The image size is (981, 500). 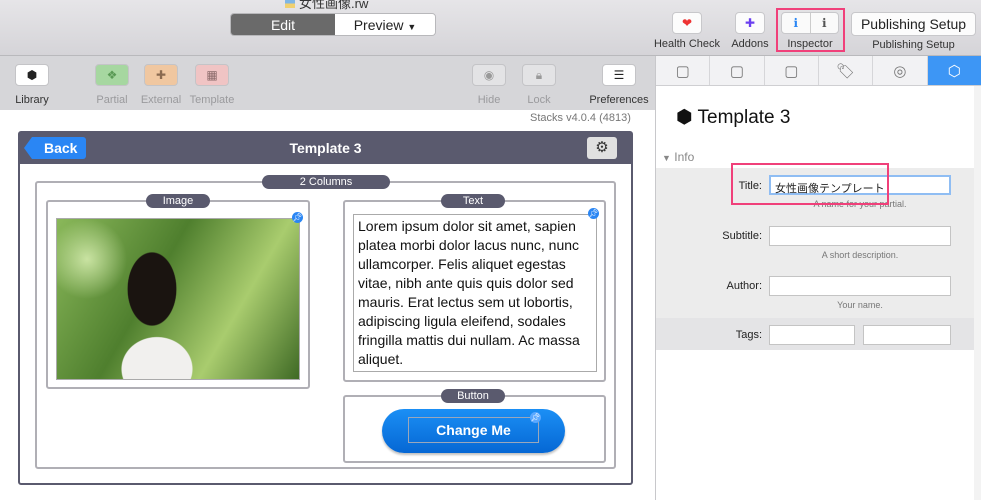 What do you see at coordinates (684, 157) in the screenshot?
I see `info-label: Info` at bounding box center [684, 157].